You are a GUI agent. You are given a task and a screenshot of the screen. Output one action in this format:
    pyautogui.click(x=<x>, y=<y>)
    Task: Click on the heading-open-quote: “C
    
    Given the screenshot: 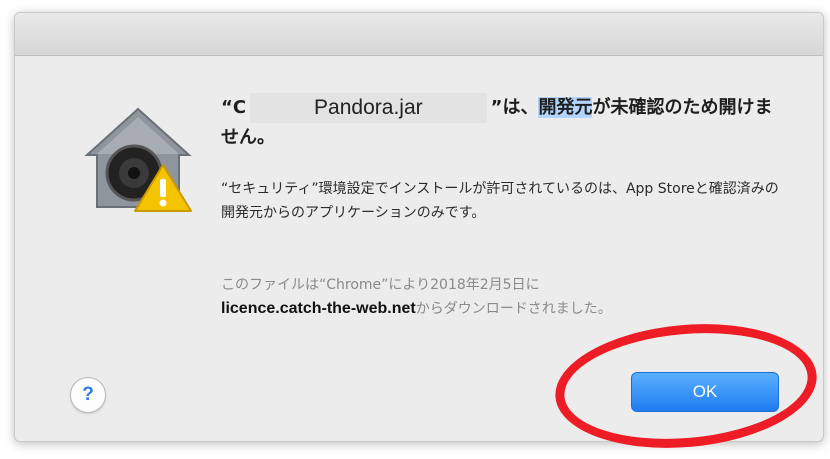 What is the action you would take?
    pyautogui.click(x=234, y=107)
    